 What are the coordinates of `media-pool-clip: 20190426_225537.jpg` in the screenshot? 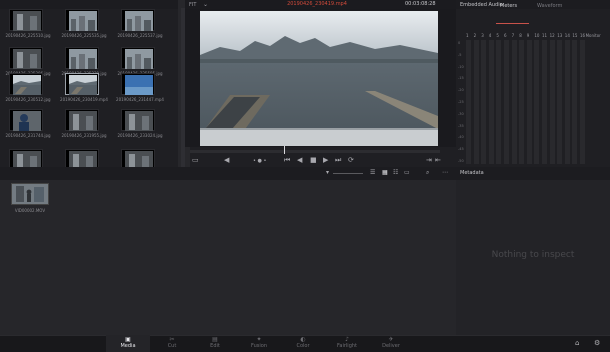 It's located at (140, 28).